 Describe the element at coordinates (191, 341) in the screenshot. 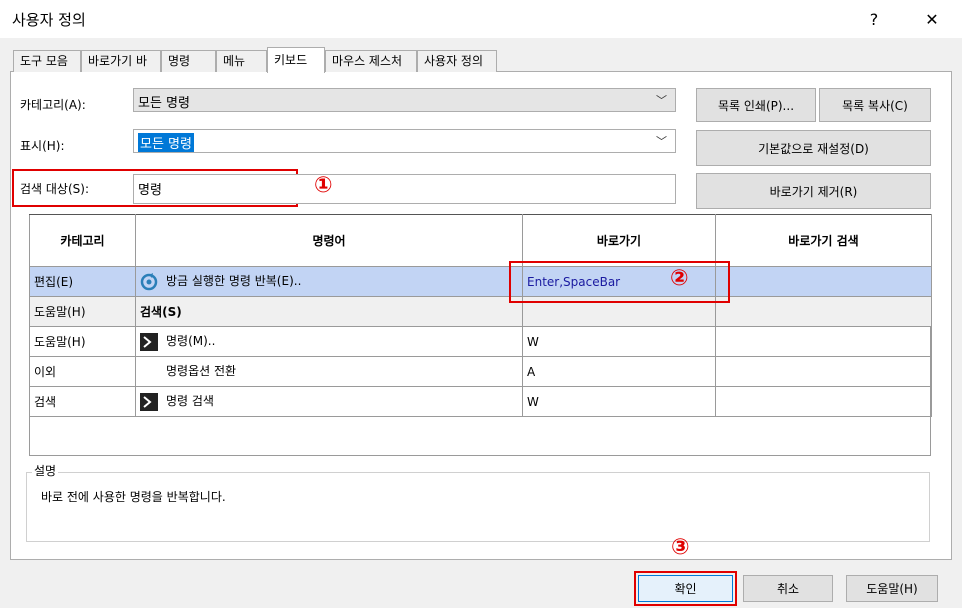

I see `row-command: 명령(M)..` at that location.